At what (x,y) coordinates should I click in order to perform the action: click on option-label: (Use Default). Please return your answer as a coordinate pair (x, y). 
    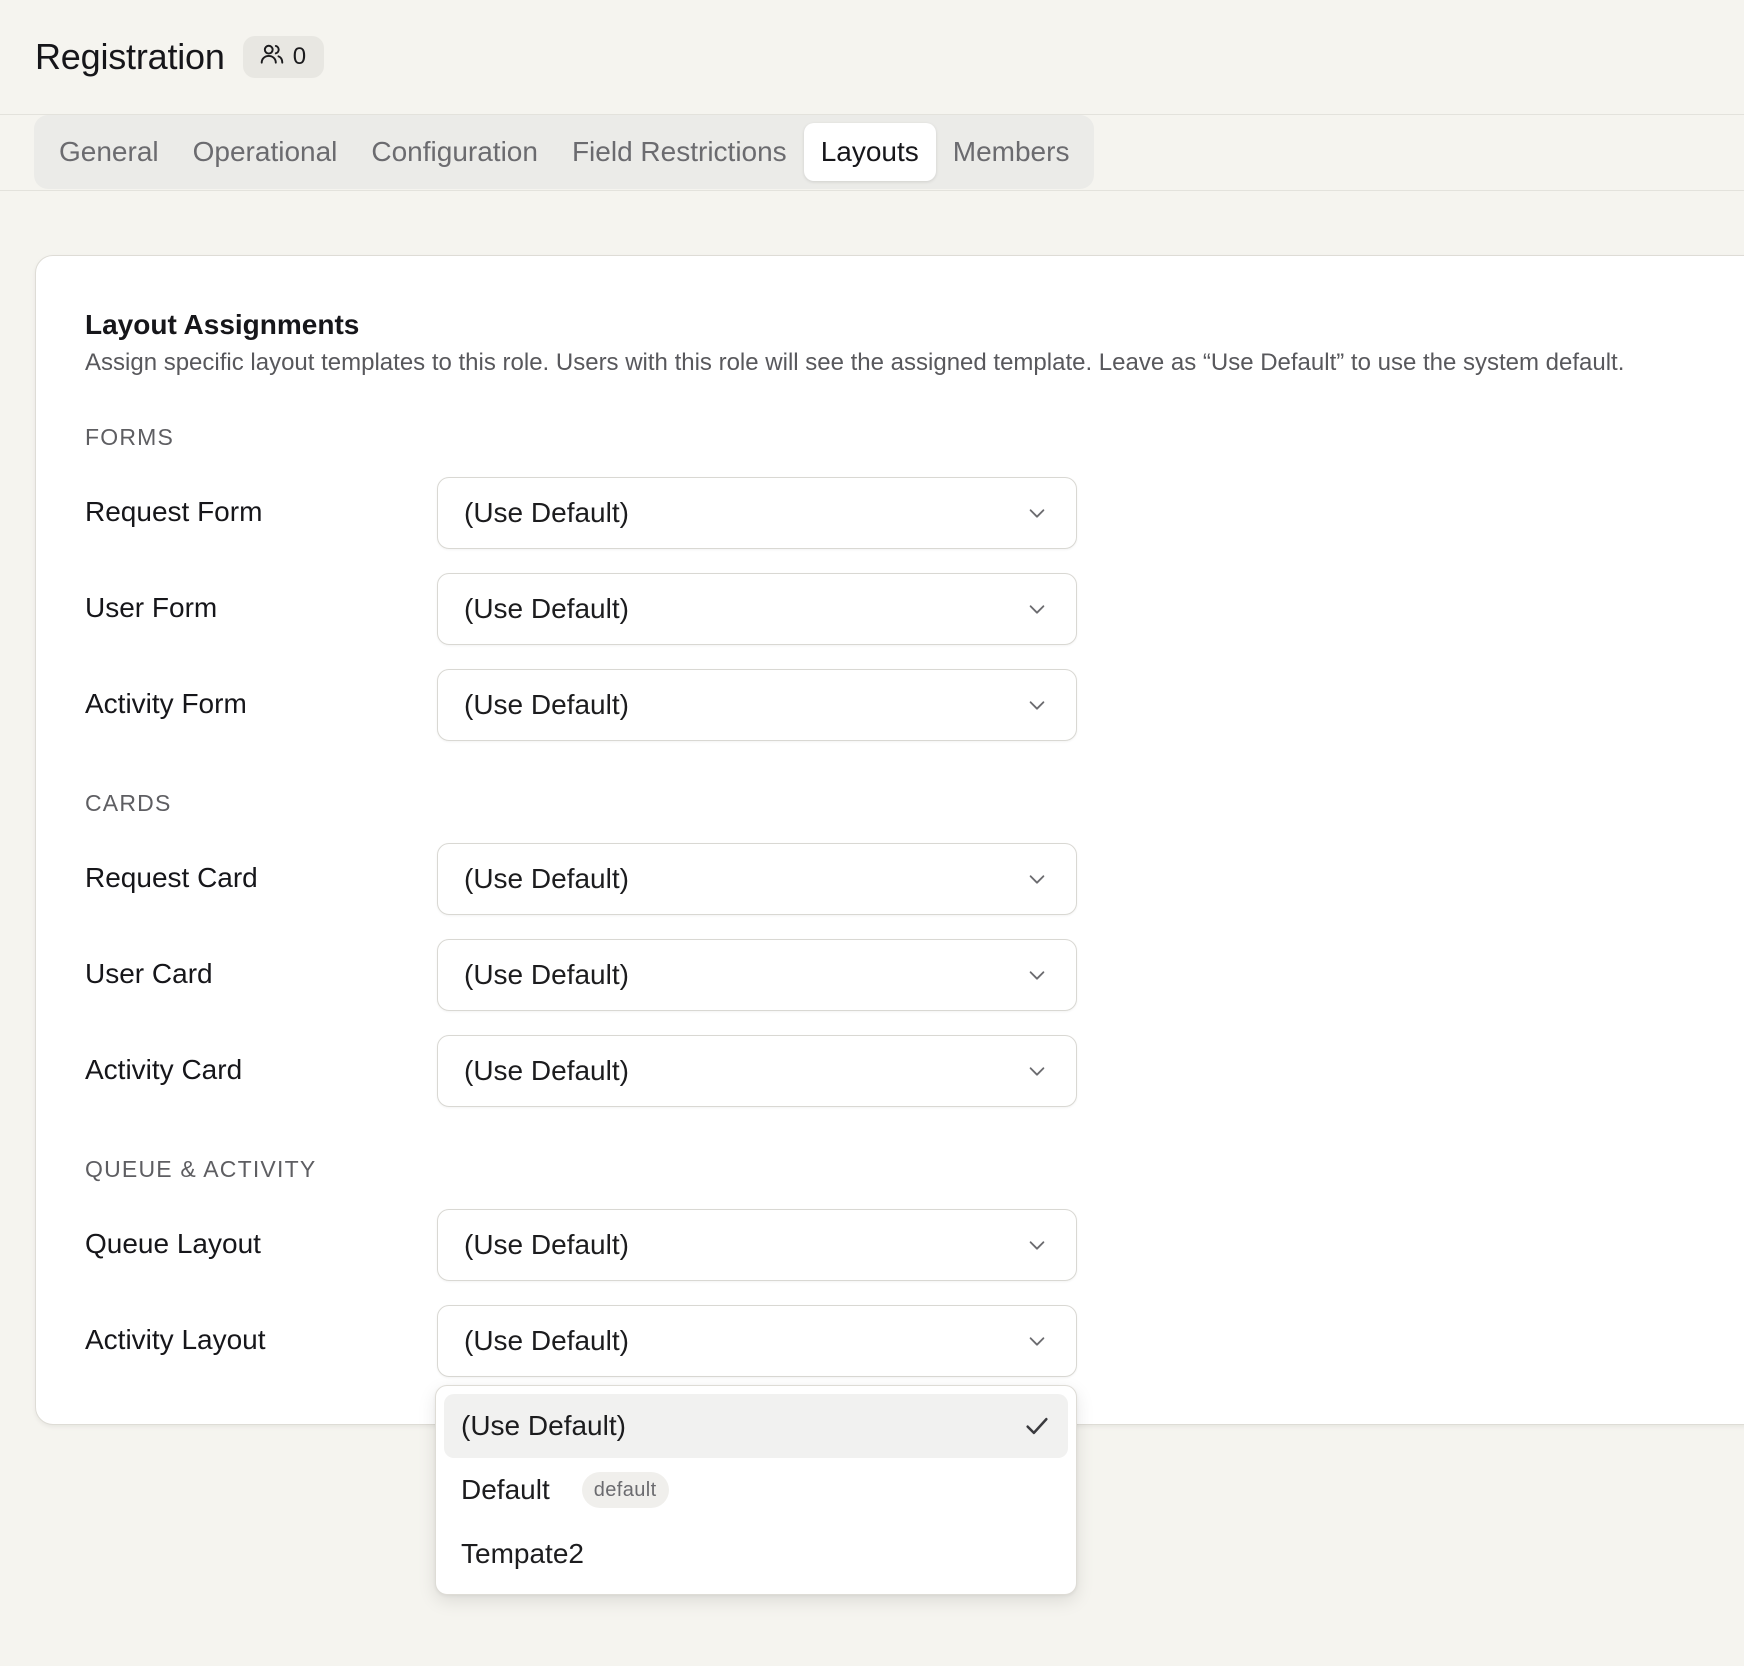
    Looking at the image, I should click on (543, 1425).